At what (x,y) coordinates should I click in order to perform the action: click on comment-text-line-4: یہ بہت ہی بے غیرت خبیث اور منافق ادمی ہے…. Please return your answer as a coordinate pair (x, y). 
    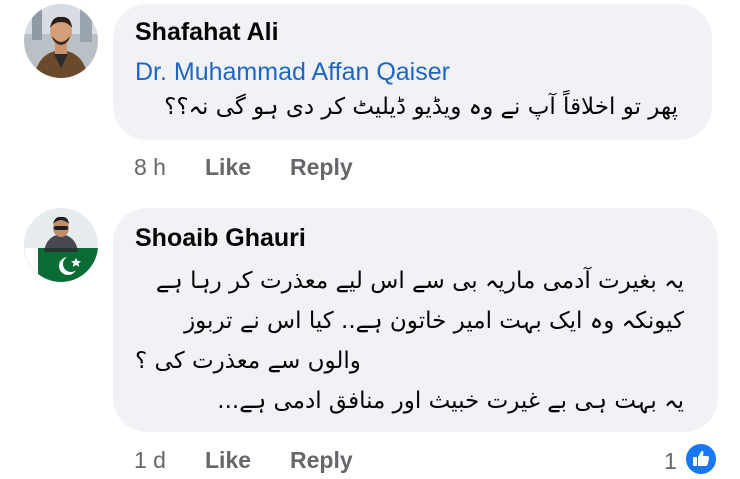
    Looking at the image, I should click on (450, 401).